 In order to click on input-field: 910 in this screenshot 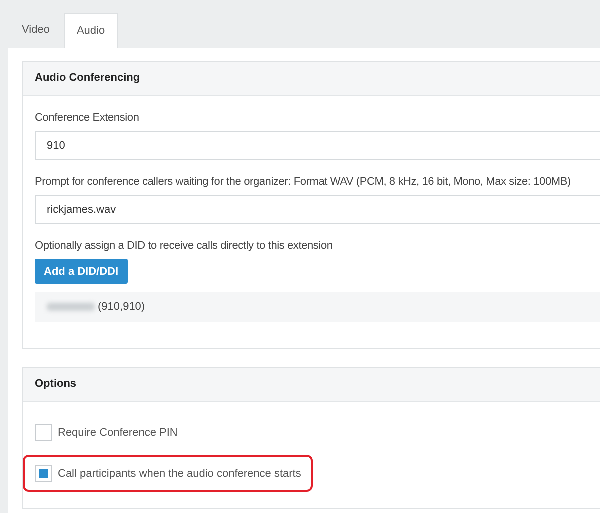, I will do `click(317, 145)`.